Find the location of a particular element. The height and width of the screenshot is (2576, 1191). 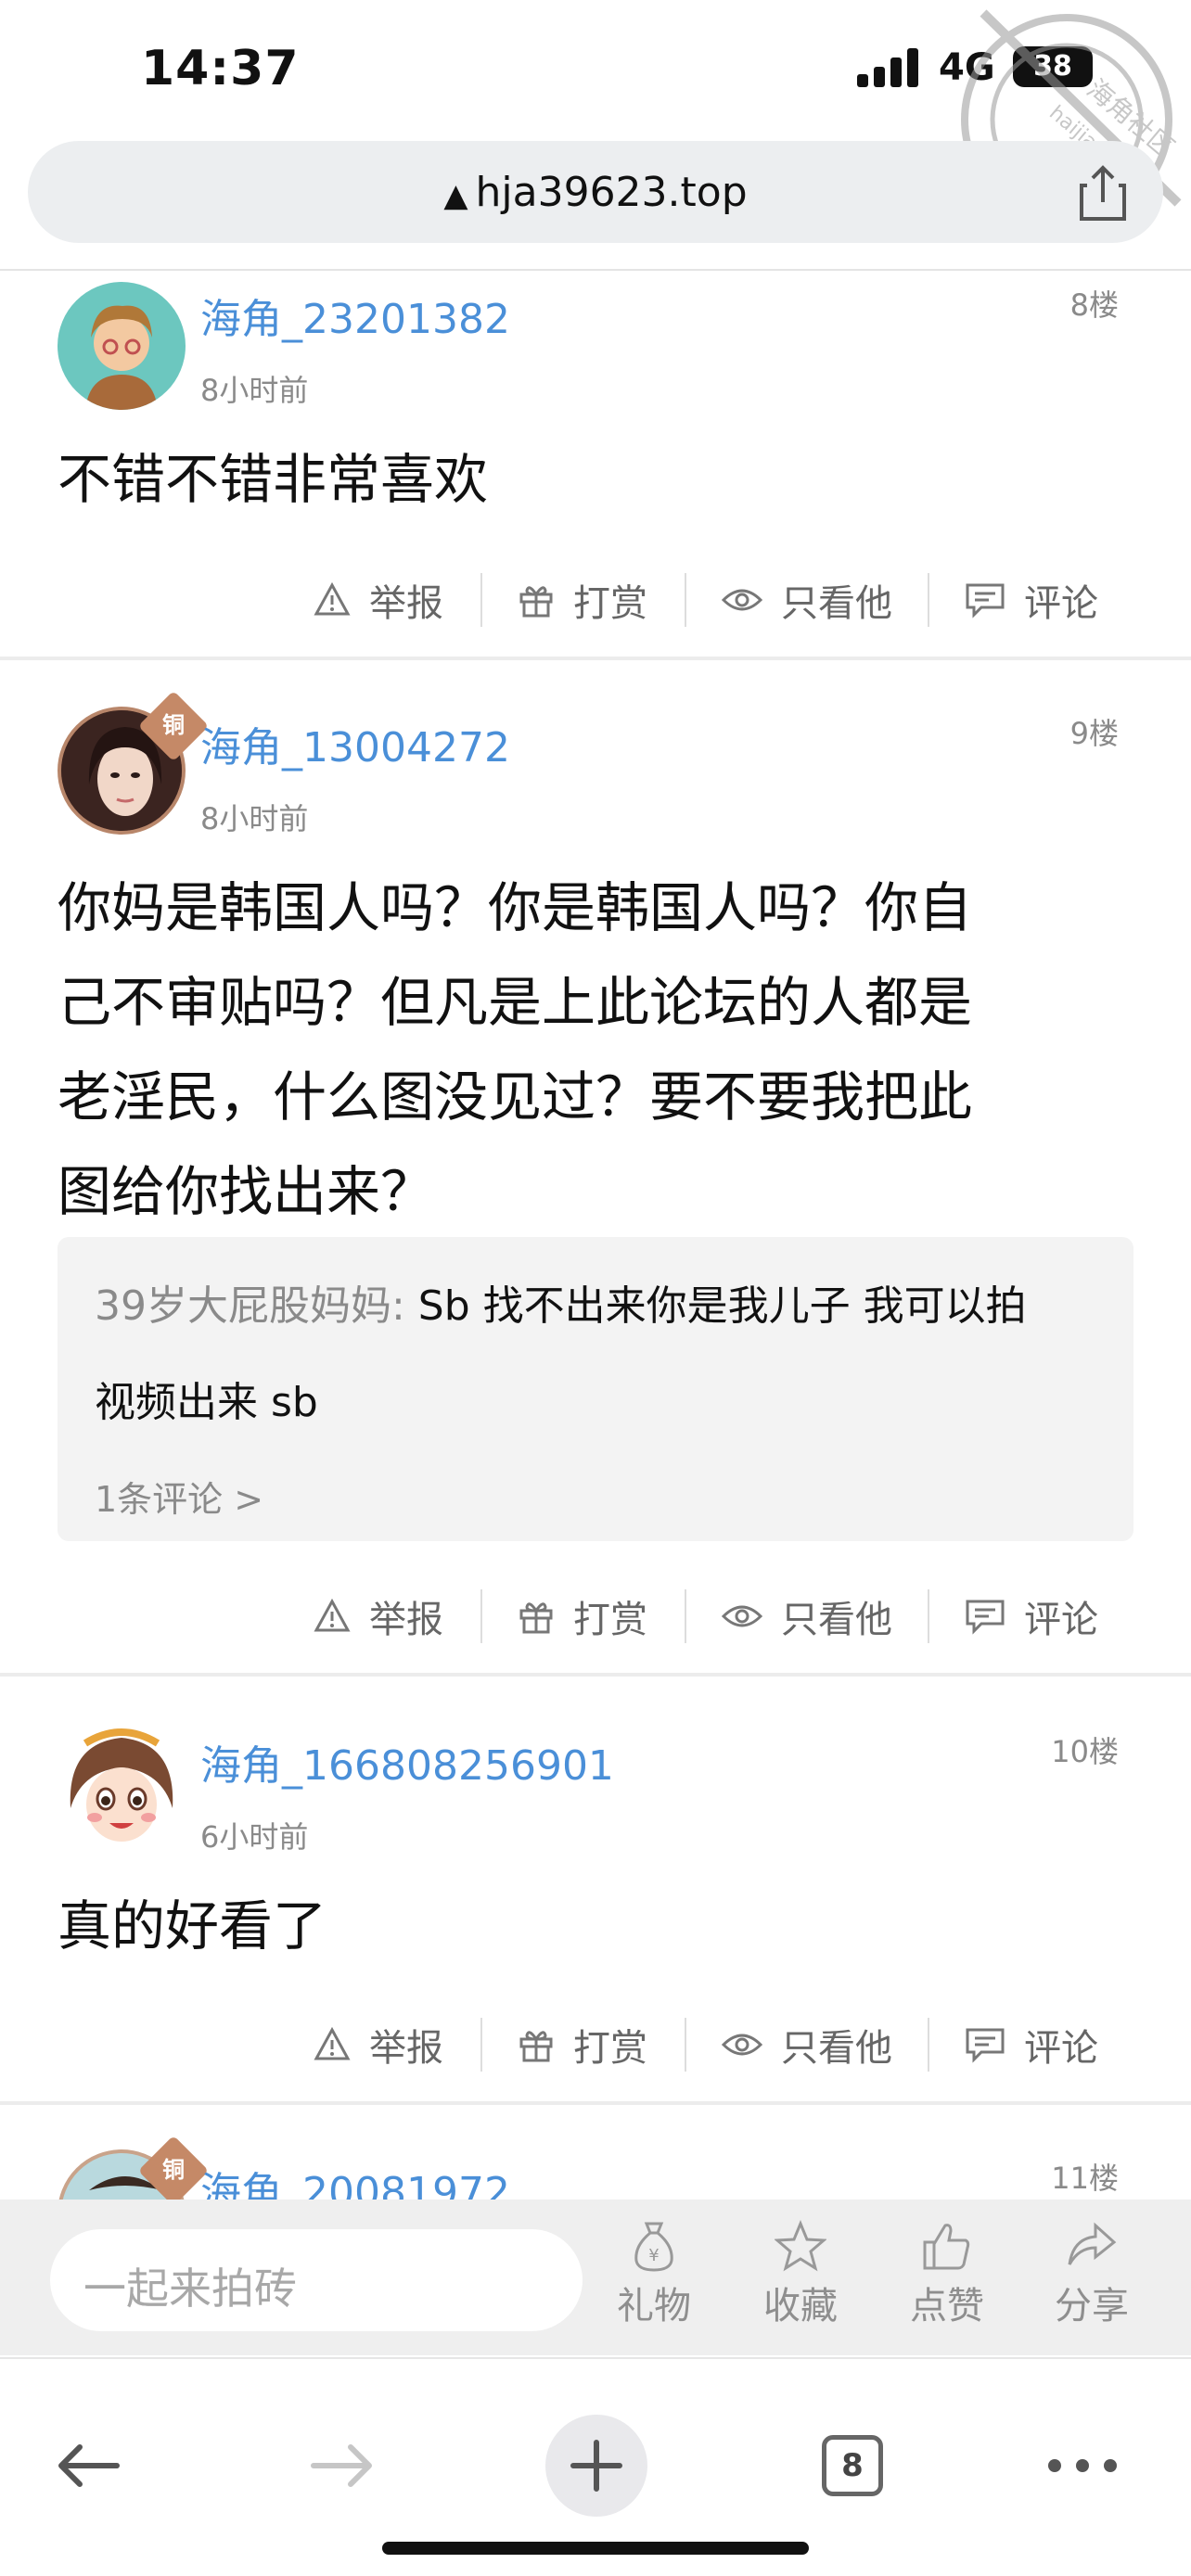

new-tab-button is located at coordinates (596, 2466).